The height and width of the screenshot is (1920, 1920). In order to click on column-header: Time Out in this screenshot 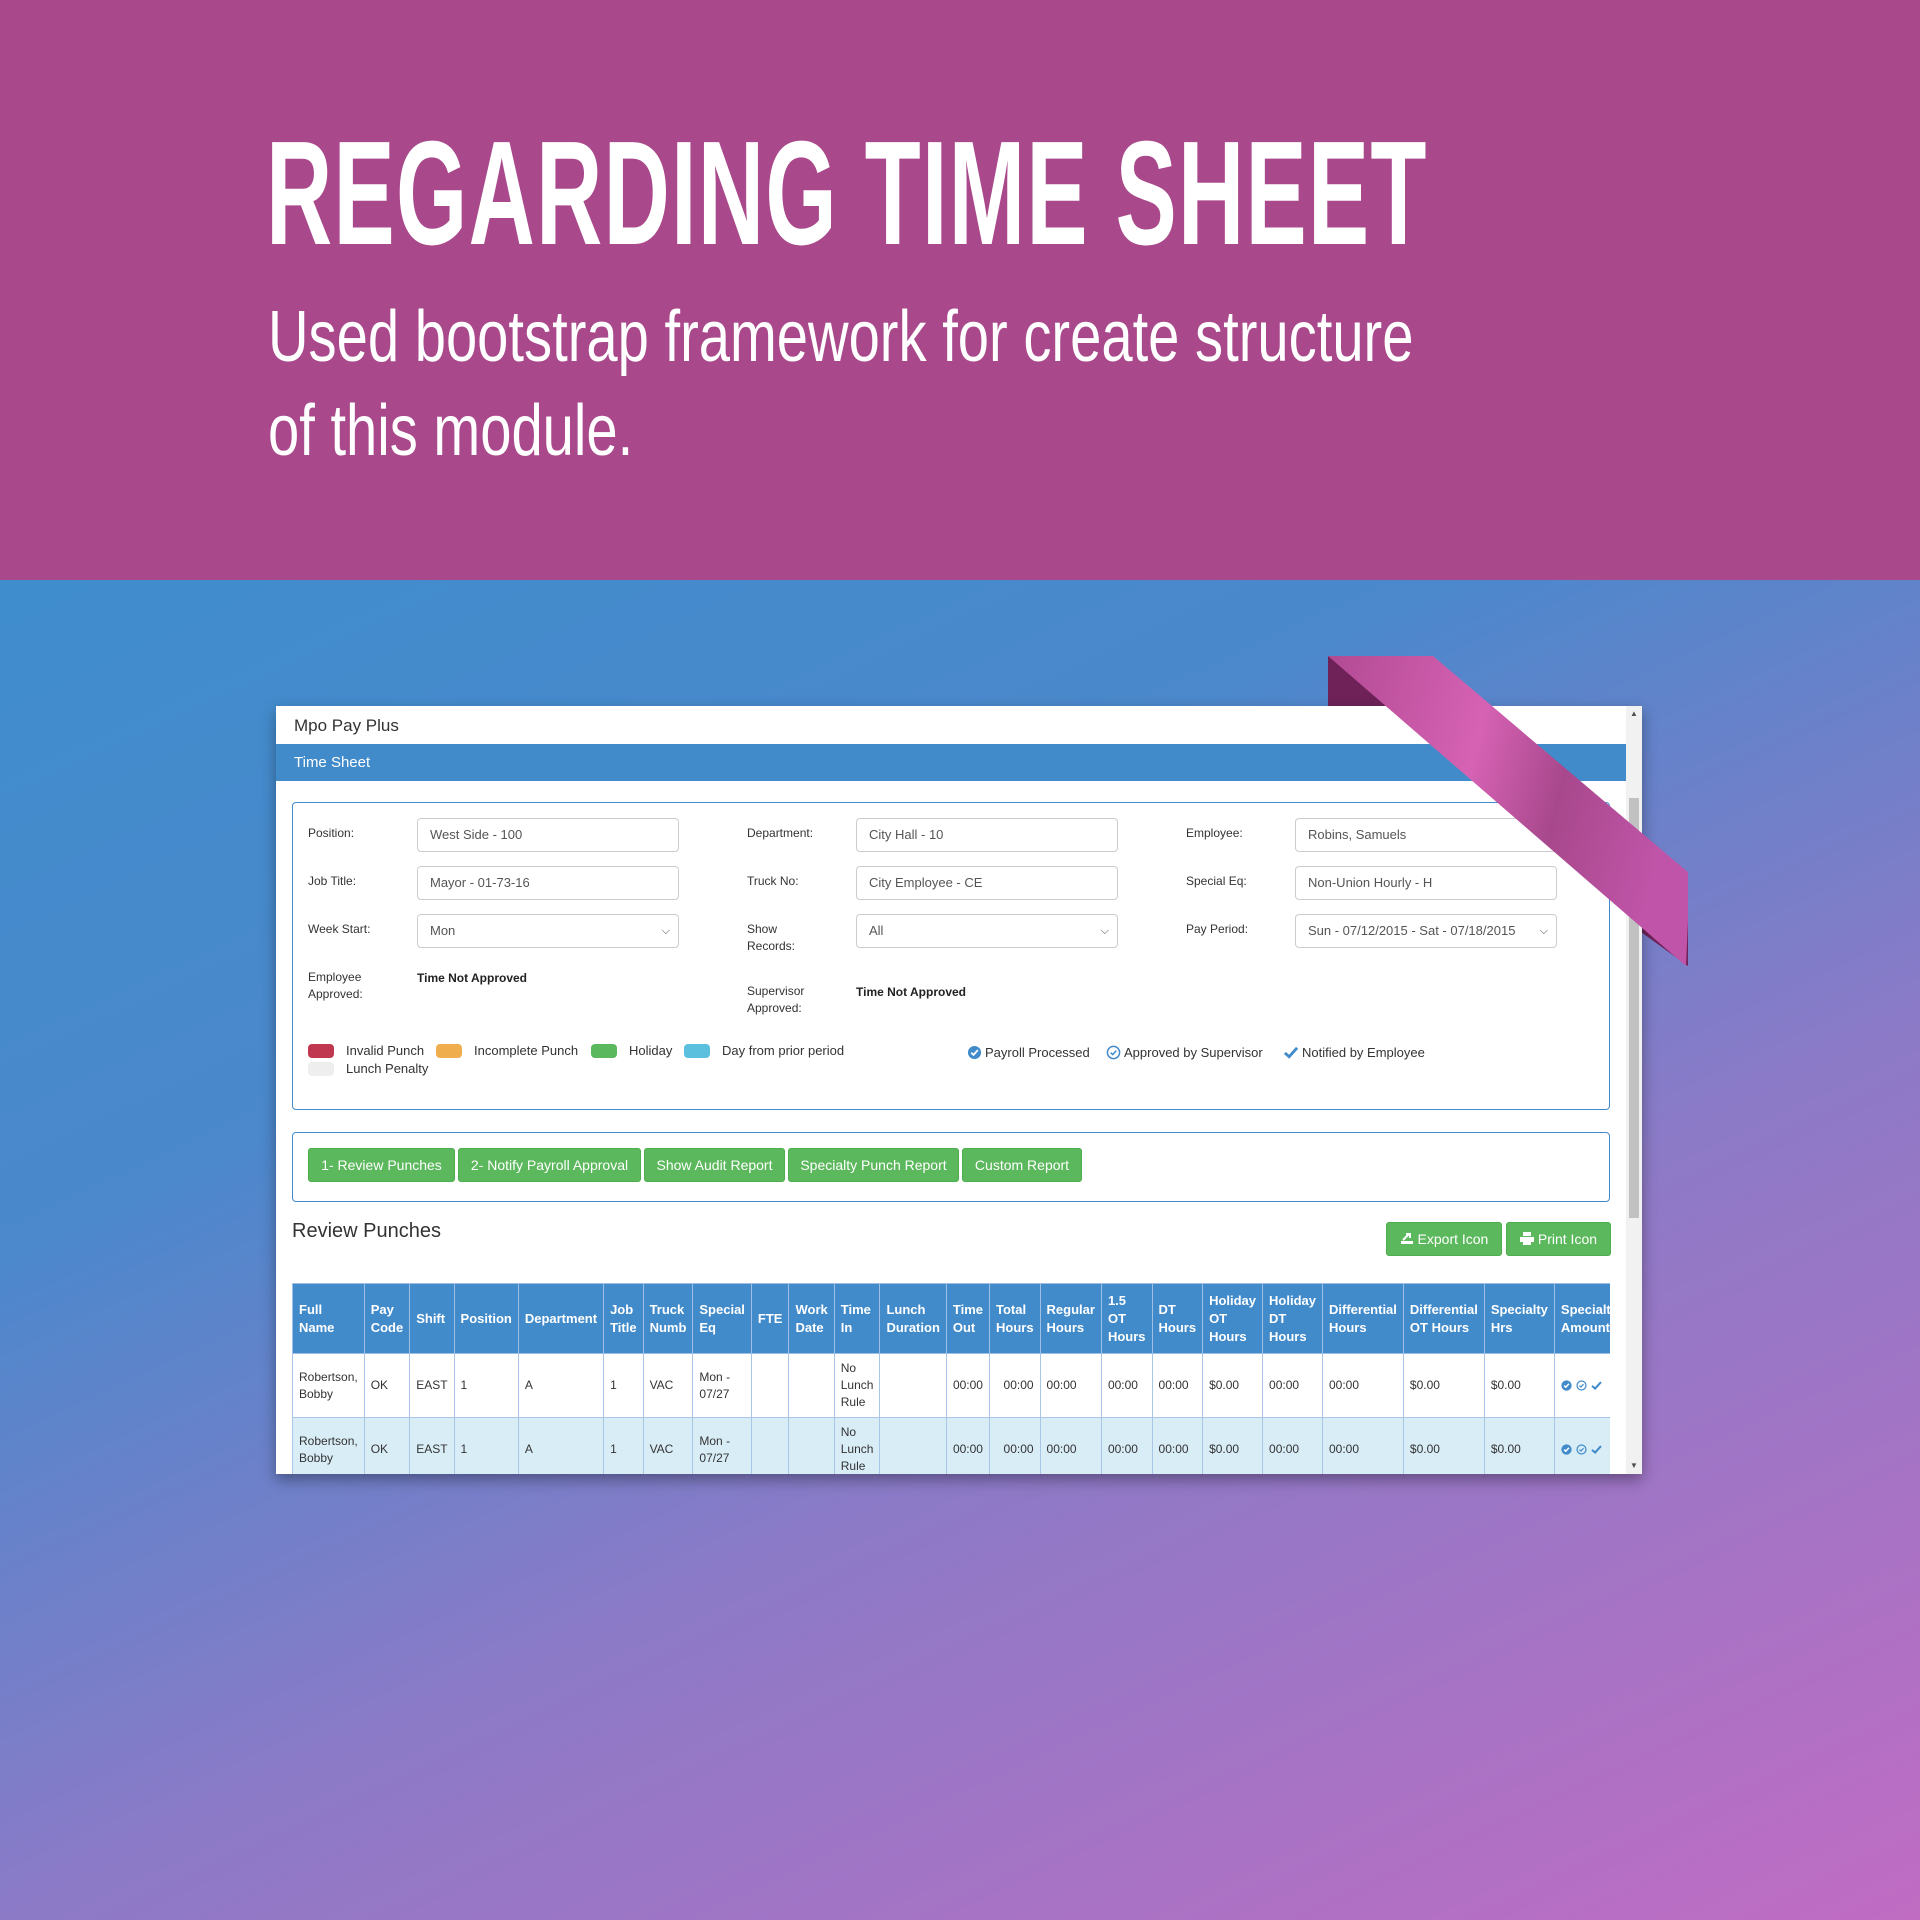, I will do `click(967, 1318)`.